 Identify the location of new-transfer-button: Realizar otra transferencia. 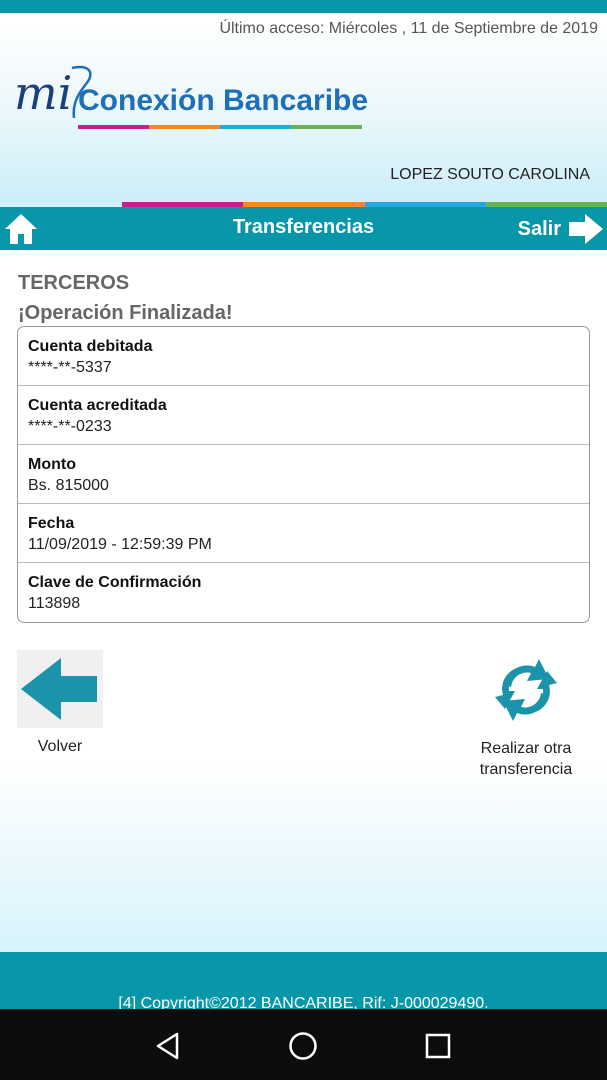
(526, 717).